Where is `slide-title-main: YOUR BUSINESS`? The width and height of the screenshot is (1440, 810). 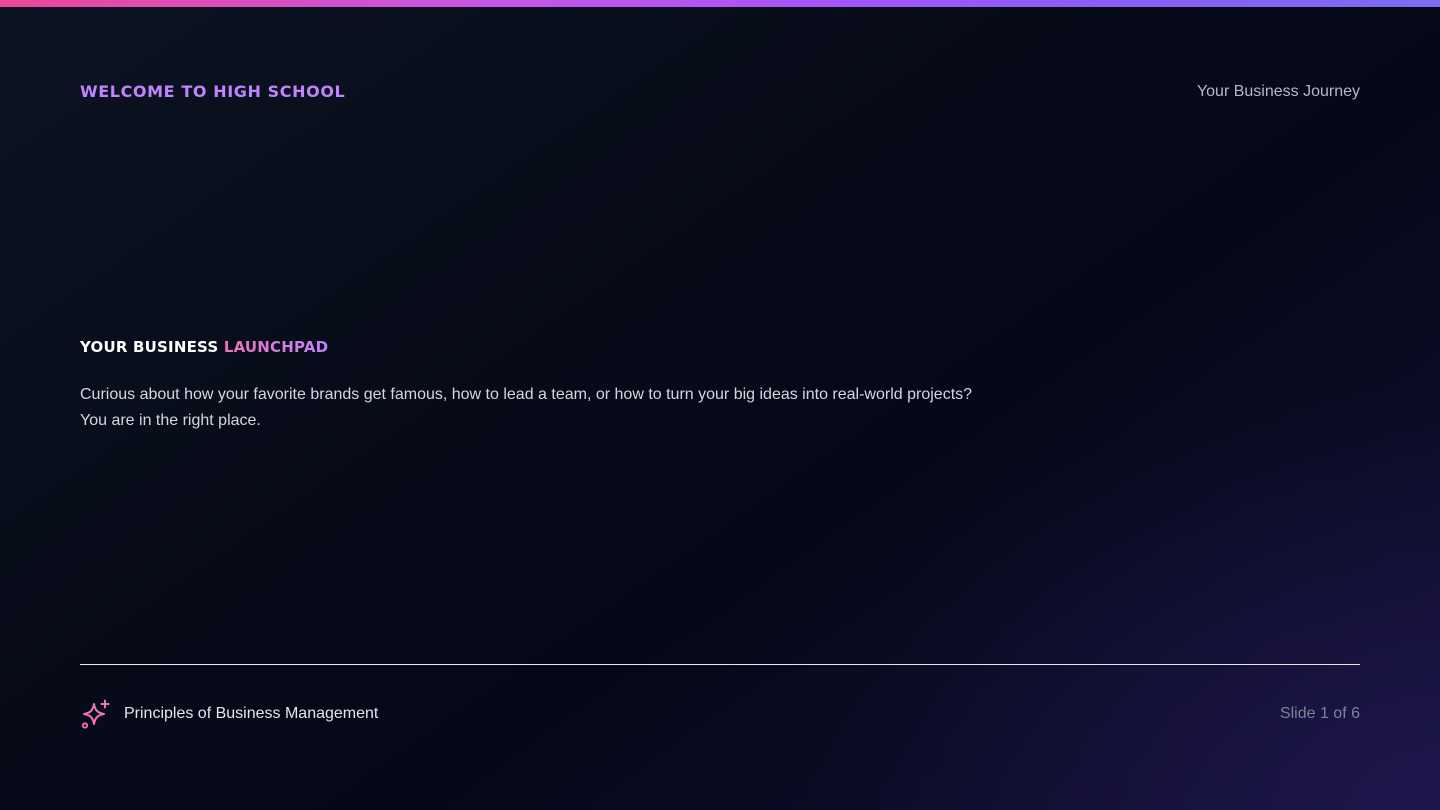
slide-title-main: YOUR BUSINESS is located at coordinates (149, 347).